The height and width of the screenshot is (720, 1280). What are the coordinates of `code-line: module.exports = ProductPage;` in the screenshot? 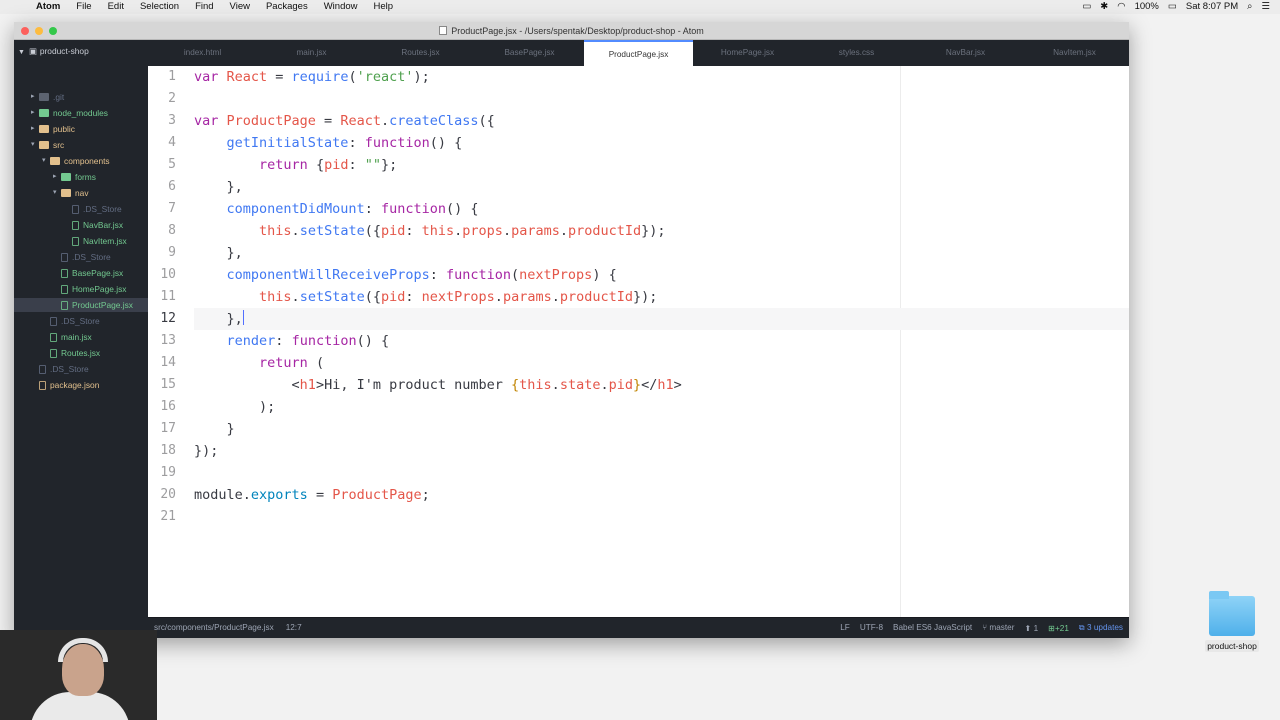 It's located at (661, 495).